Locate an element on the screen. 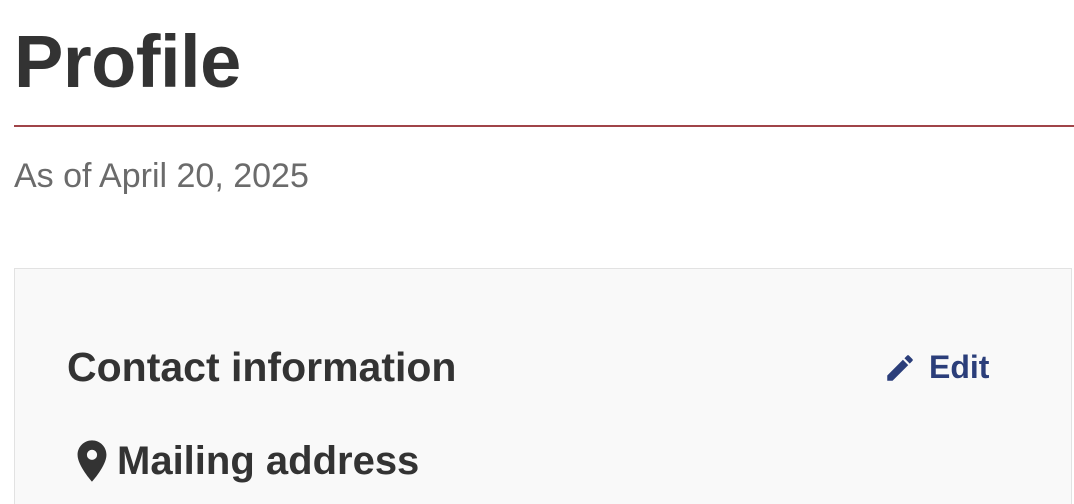  mailing-address-label: Mailing address is located at coordinates (268, 461).